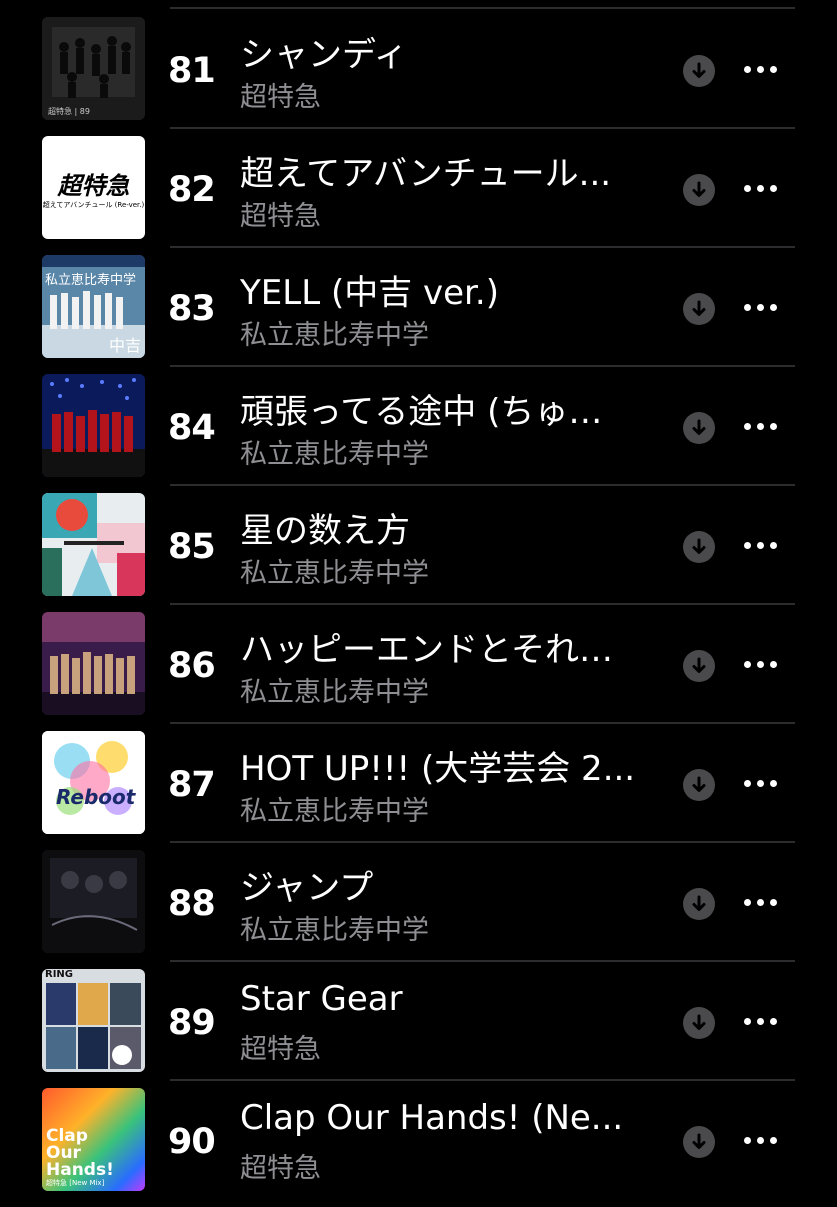  What do you see at coordinates (93, 205) in the screenshot?
I see `album-artwork-subtitle: 超えてアバンチュール (Re-ver.)` at bounding box center [93, 205].